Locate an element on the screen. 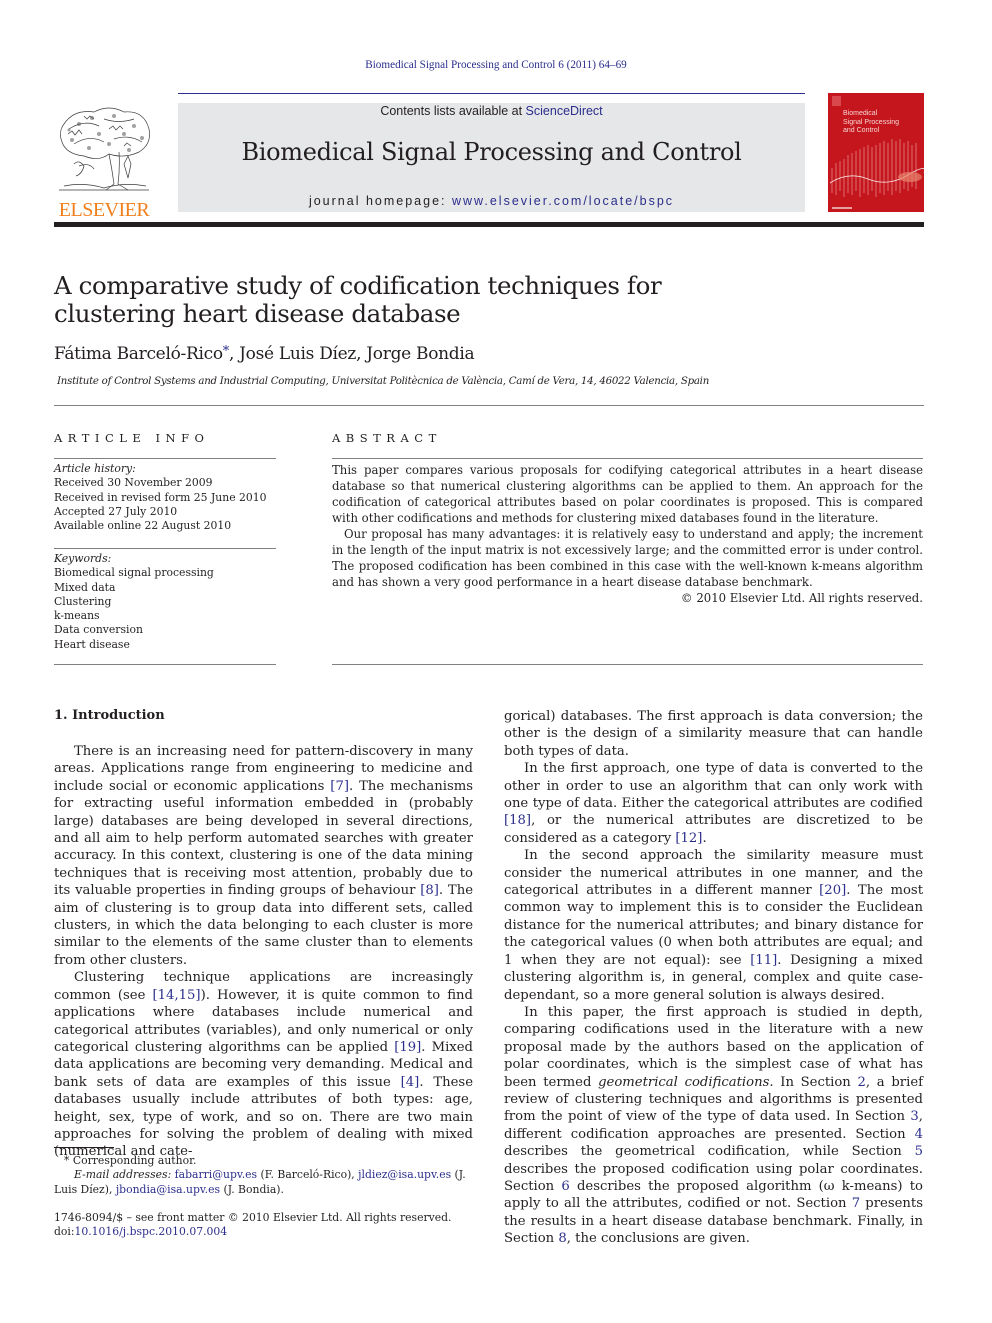 The width and height of the screenshot is (992, 1323). history-item: Accepted 27 July 2010 is located at coordinates (116, 511).